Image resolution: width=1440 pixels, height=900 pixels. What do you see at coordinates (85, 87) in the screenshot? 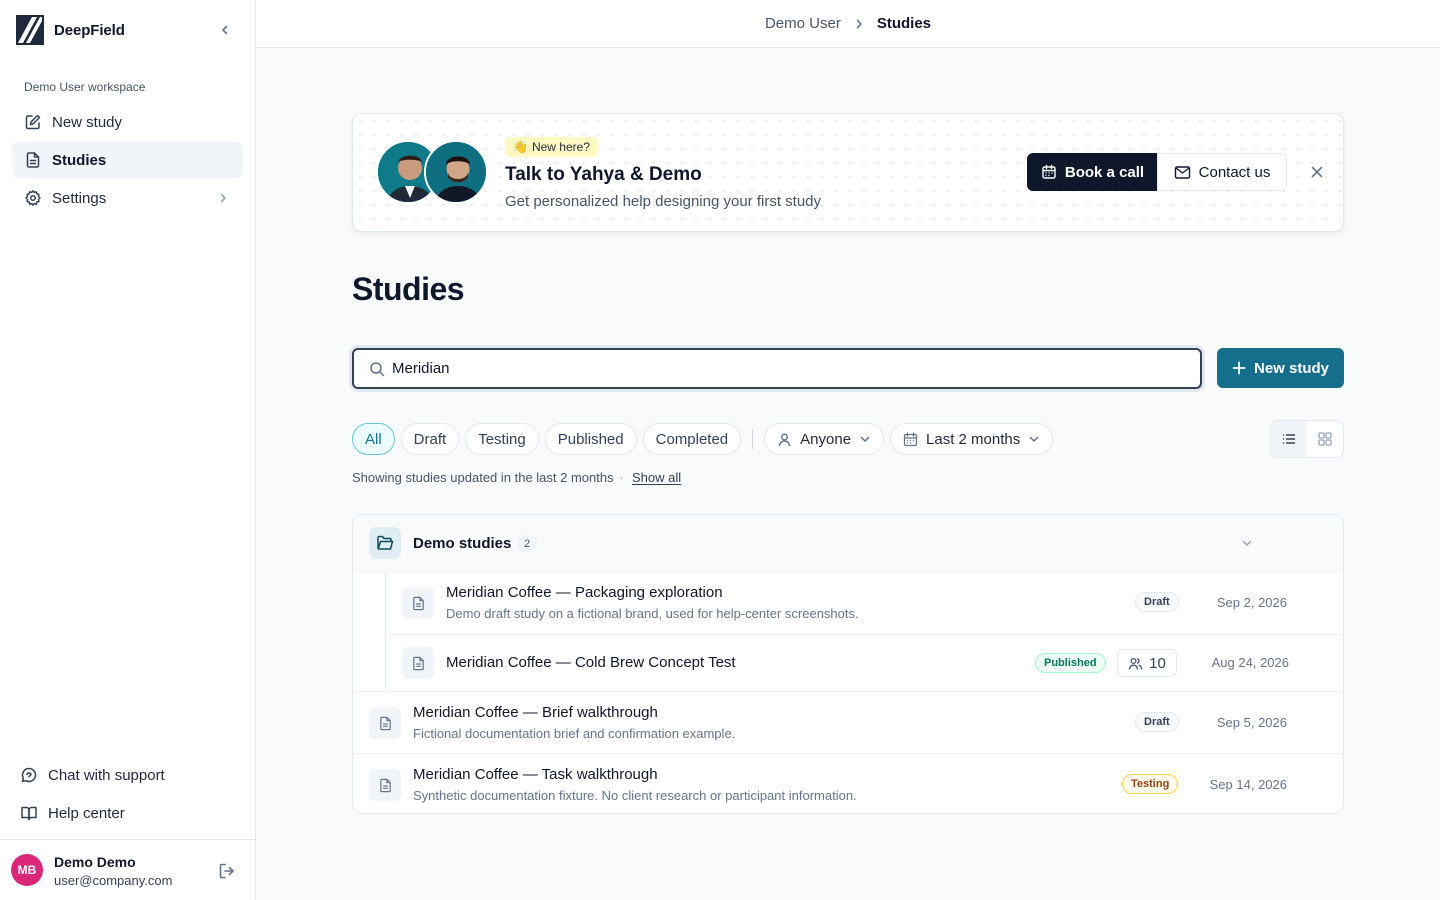
I see `workspace-label: Demo User workspace` at bounding box center [85, 87].